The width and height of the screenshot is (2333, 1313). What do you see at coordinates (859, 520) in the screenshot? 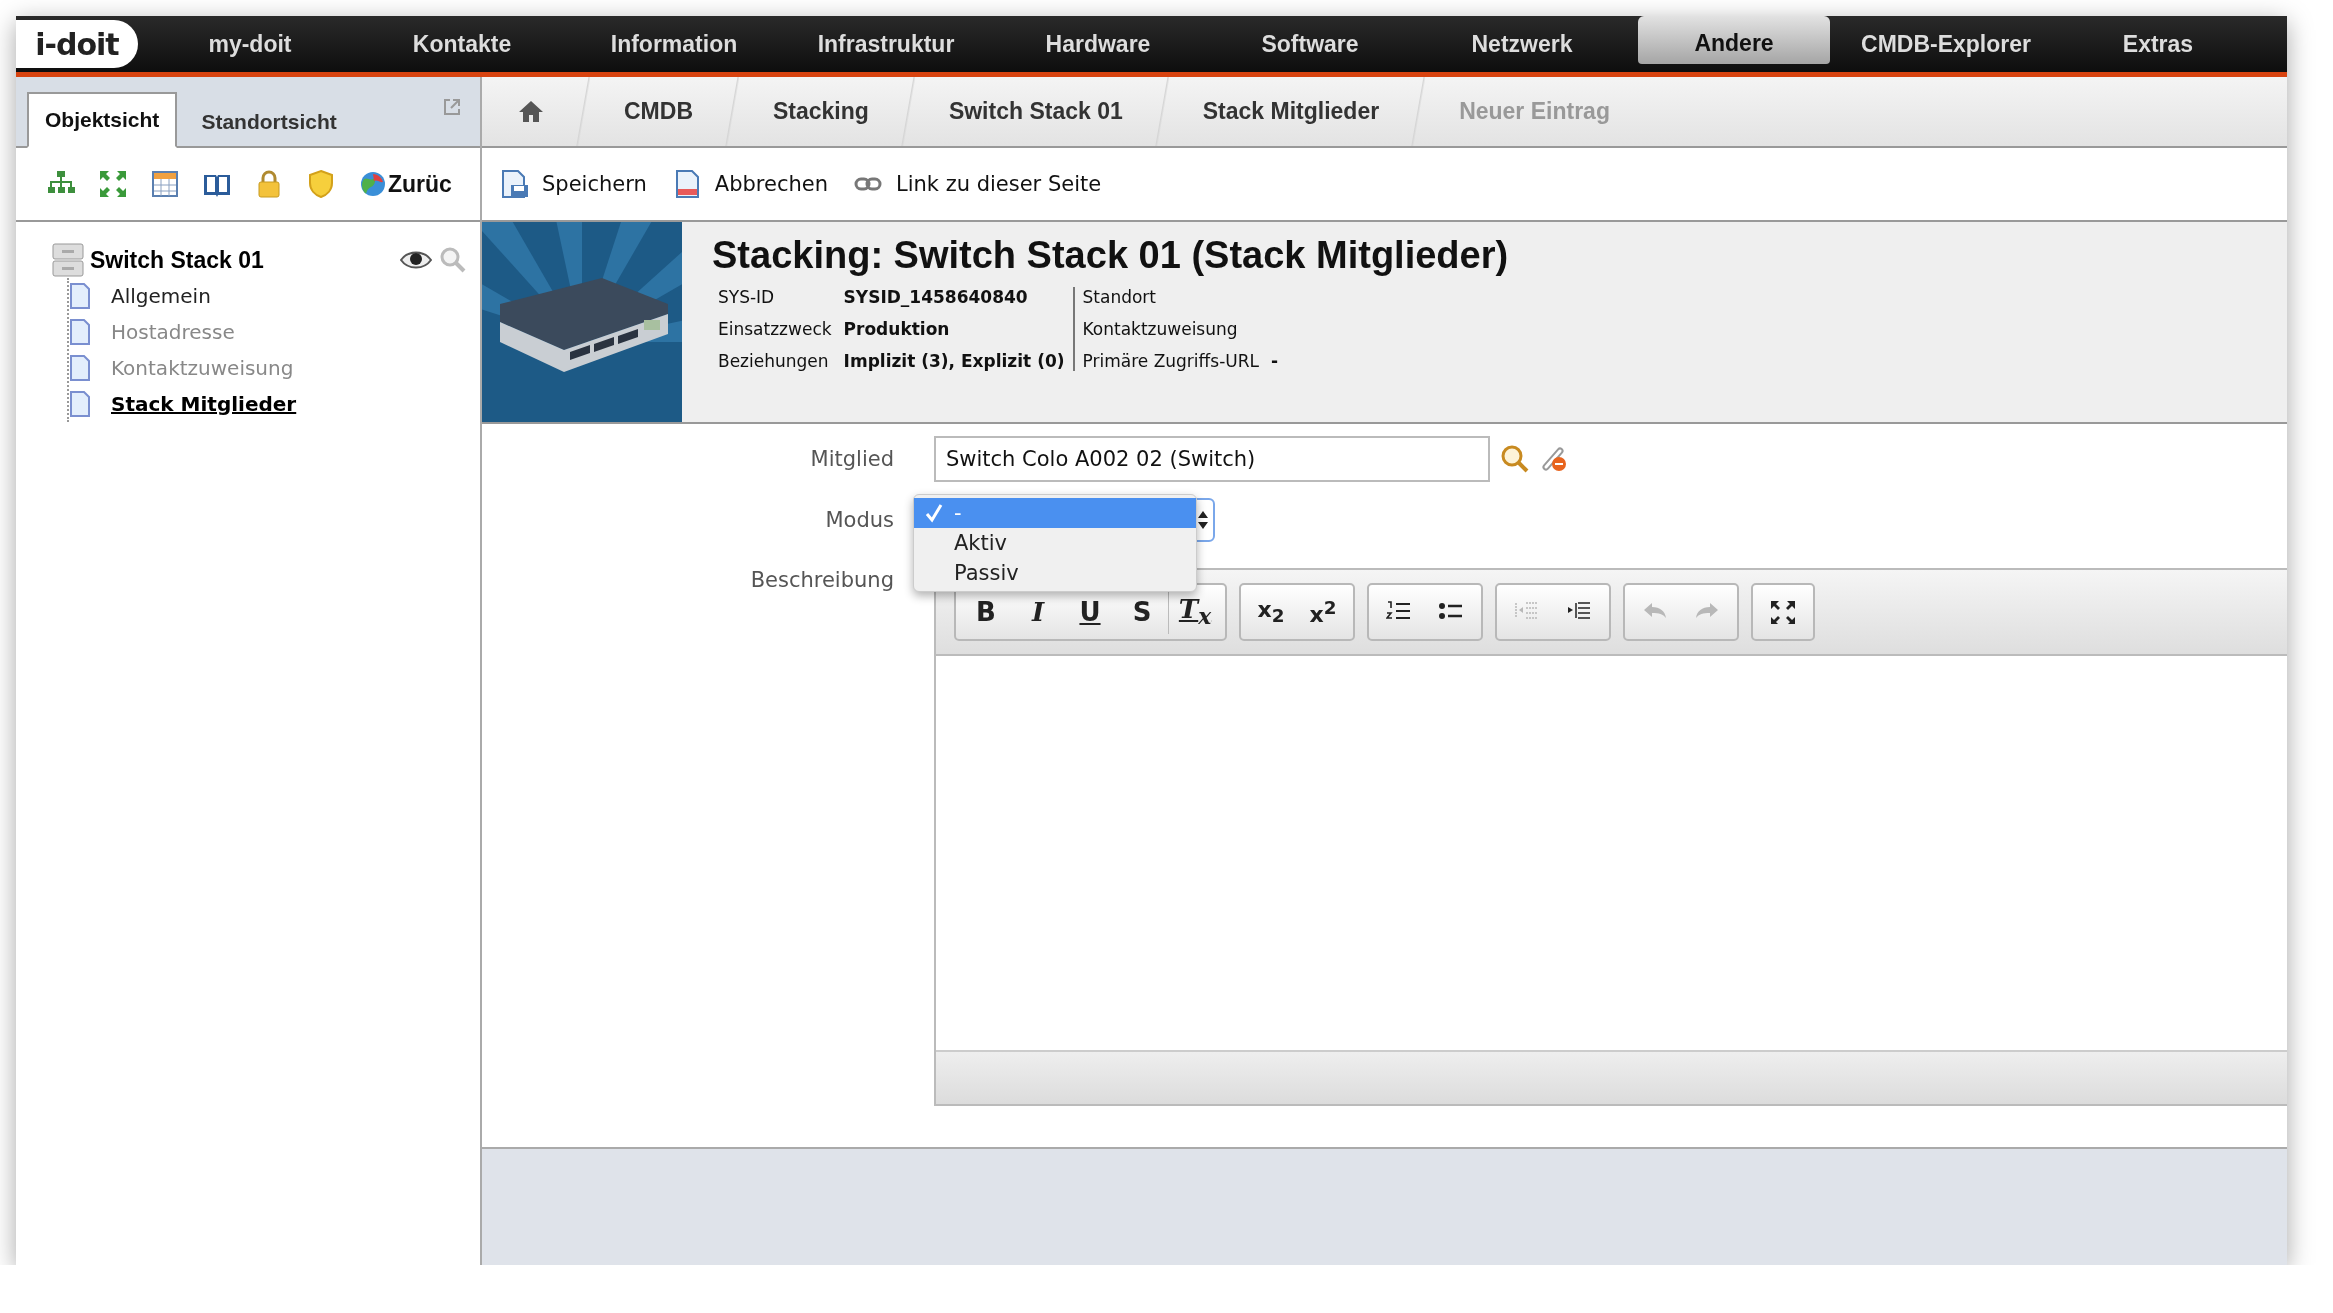
I see `field-label: Modus` at bounding box center [859, 520].